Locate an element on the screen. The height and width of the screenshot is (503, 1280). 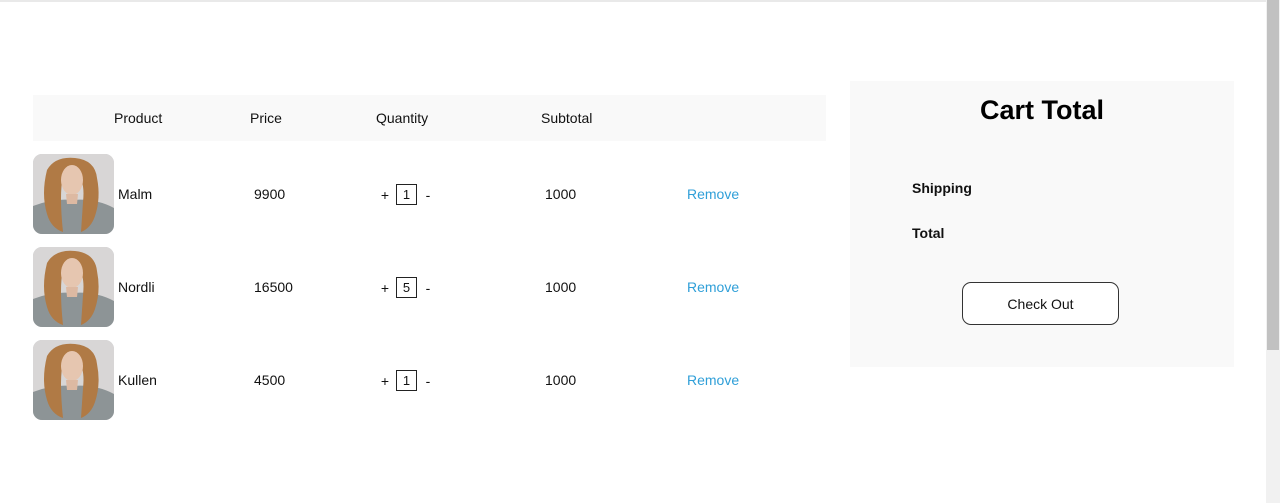
cart-total-title: Cart Total is located at coordinates (1041, 110).